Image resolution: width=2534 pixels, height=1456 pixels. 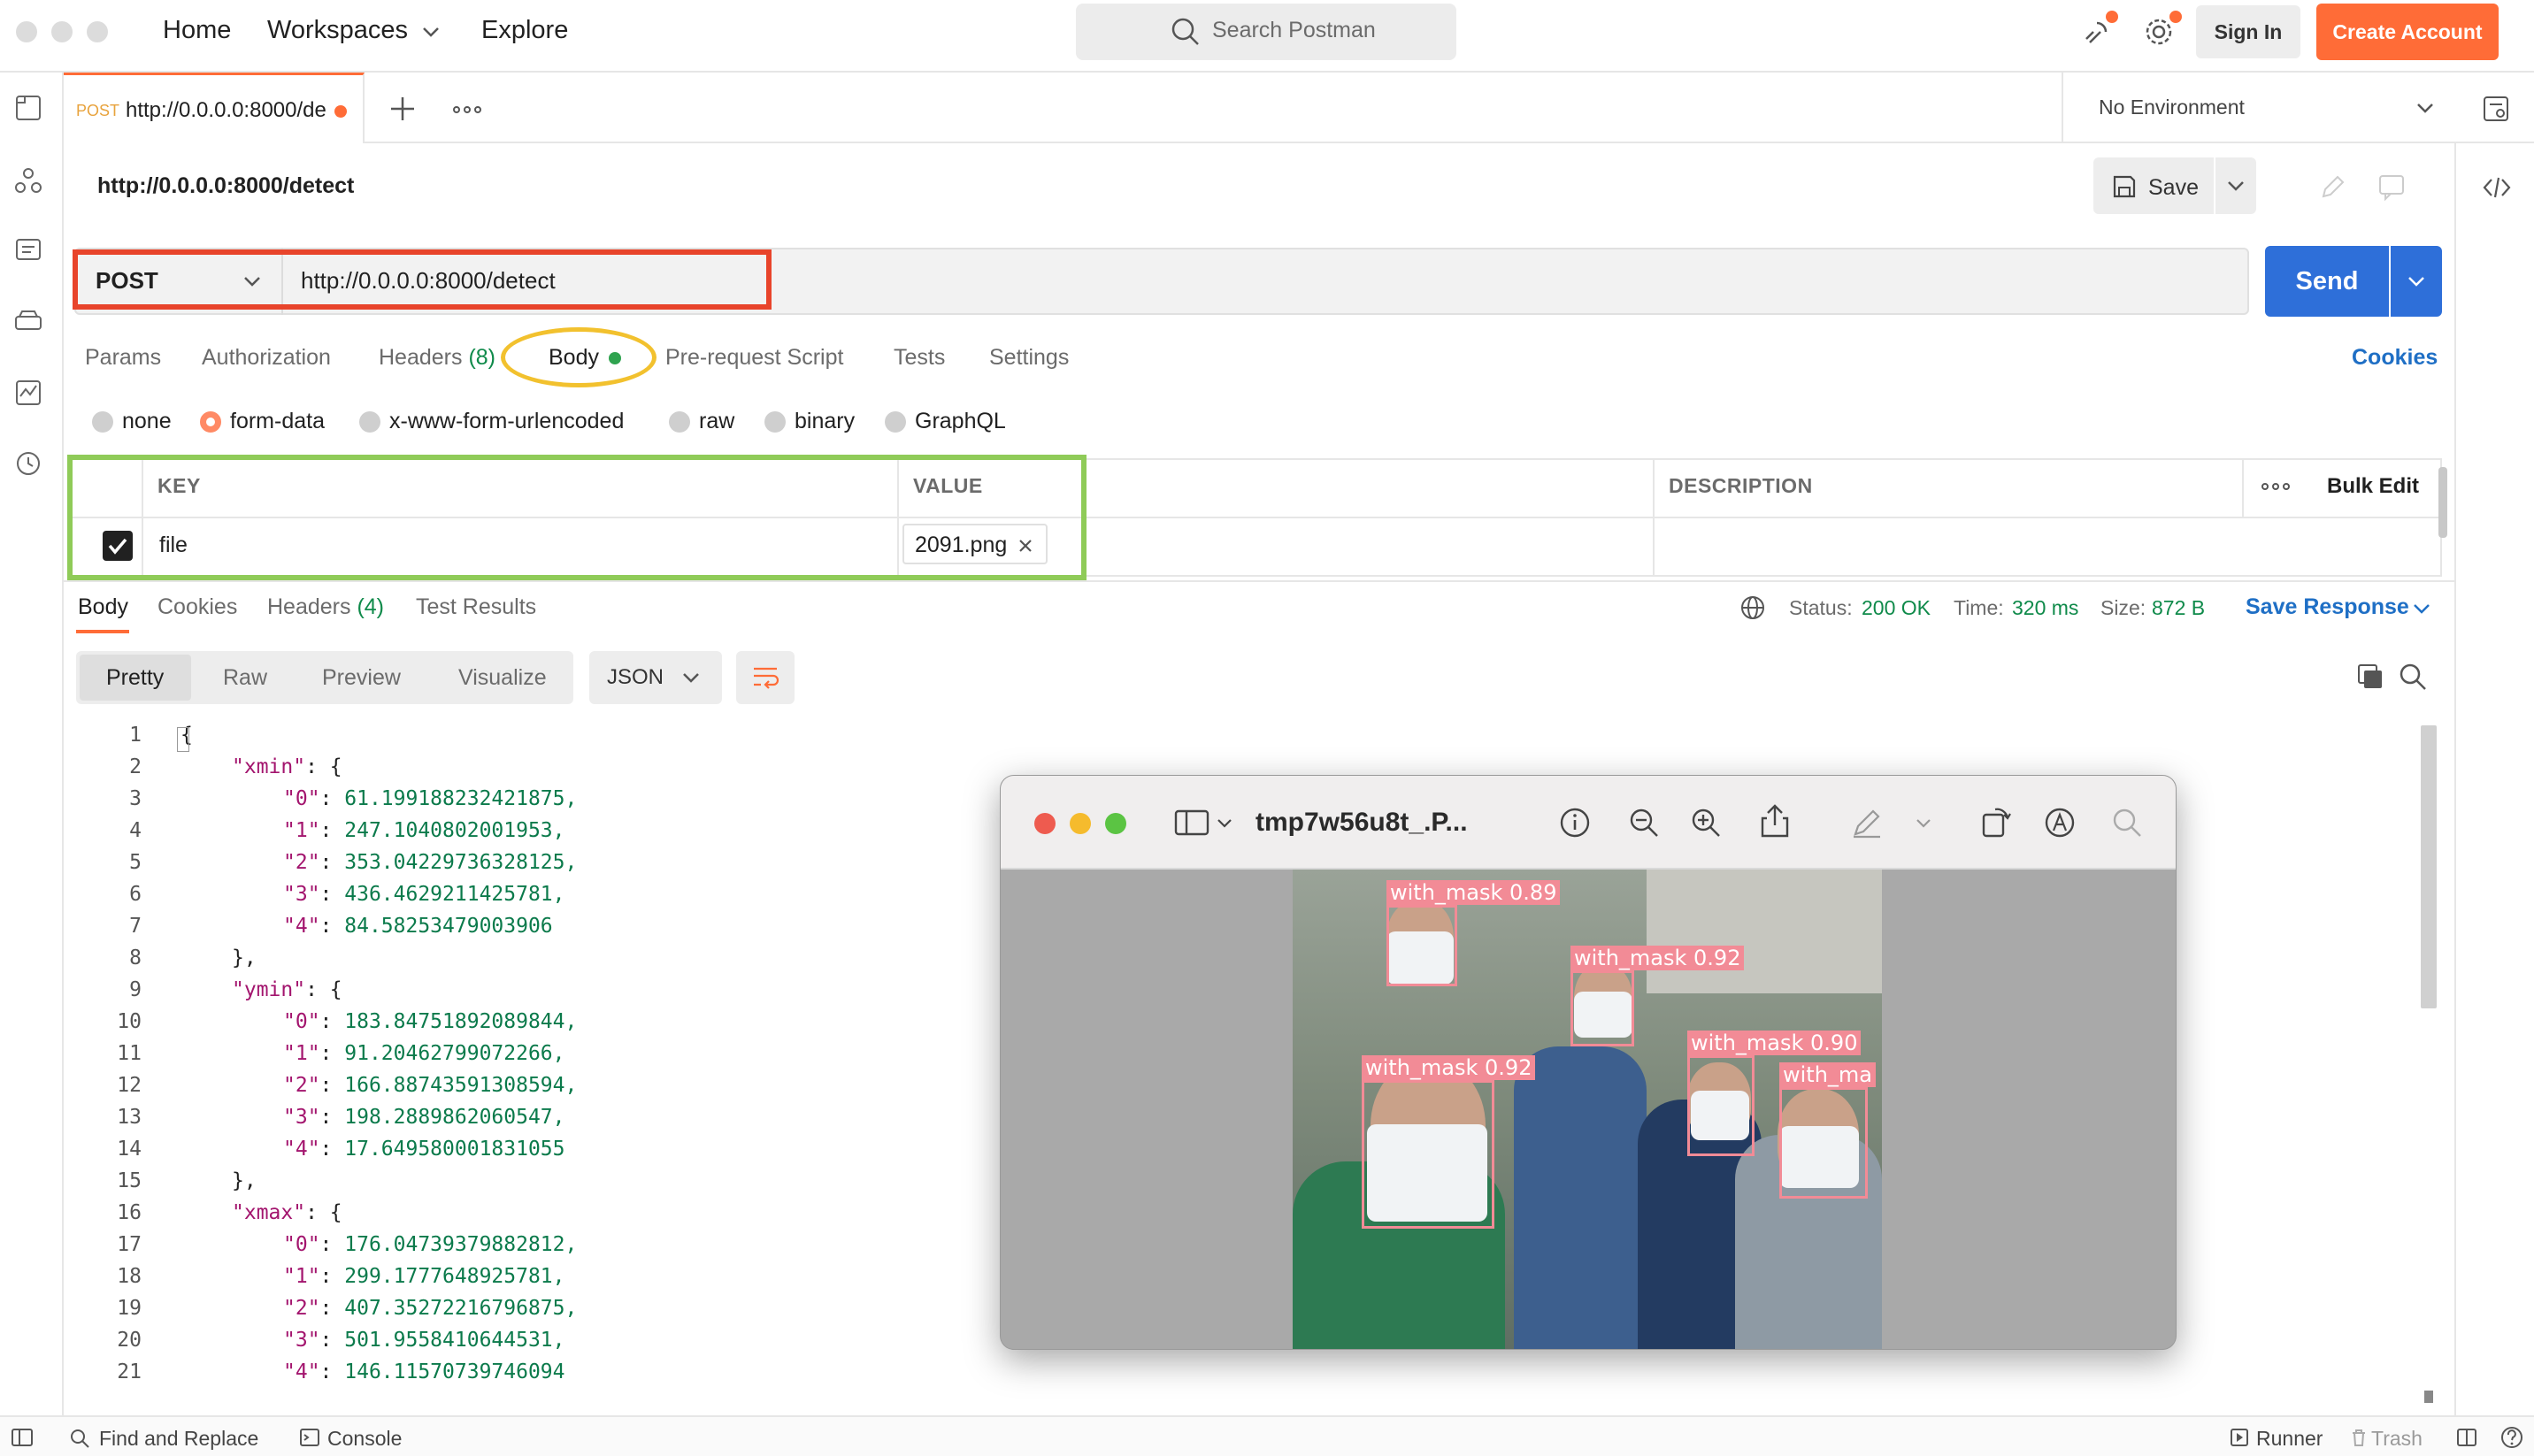 I want to click on collections-icon, so click(x=28, y=108).